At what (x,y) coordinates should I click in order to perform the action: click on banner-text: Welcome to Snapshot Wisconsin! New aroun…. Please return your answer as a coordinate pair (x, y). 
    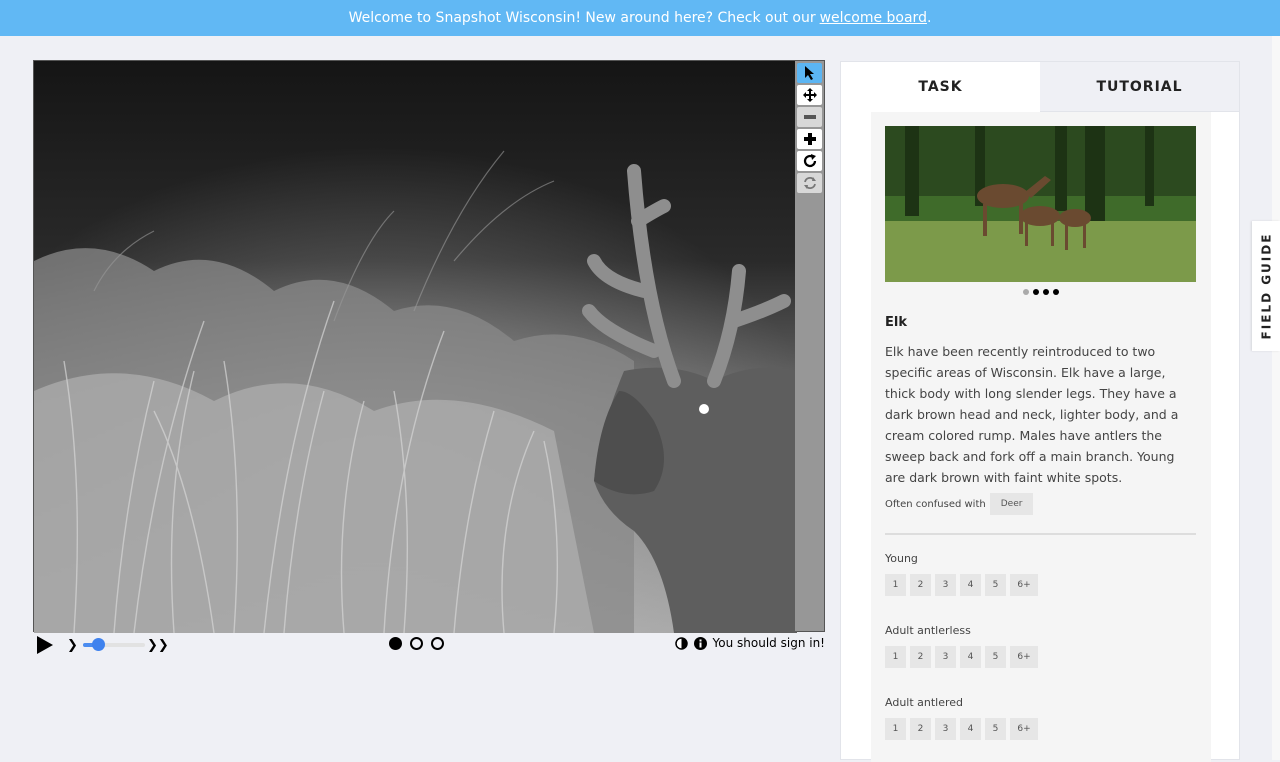
    Looking at the image, I should click on (582, 18).